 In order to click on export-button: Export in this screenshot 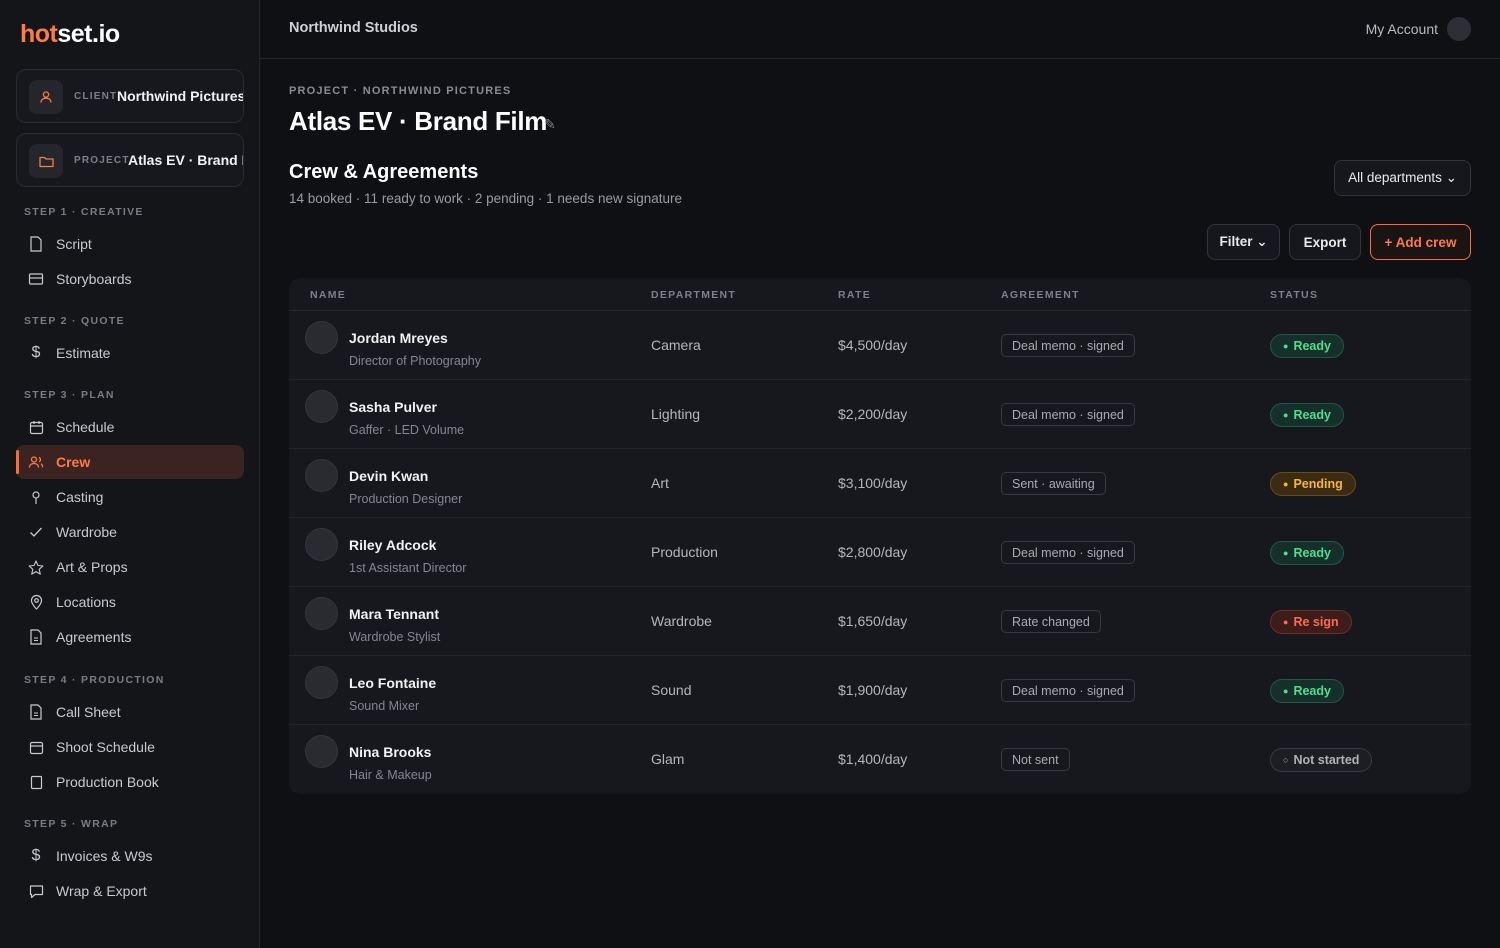, I will do `click(1325, 242)`.